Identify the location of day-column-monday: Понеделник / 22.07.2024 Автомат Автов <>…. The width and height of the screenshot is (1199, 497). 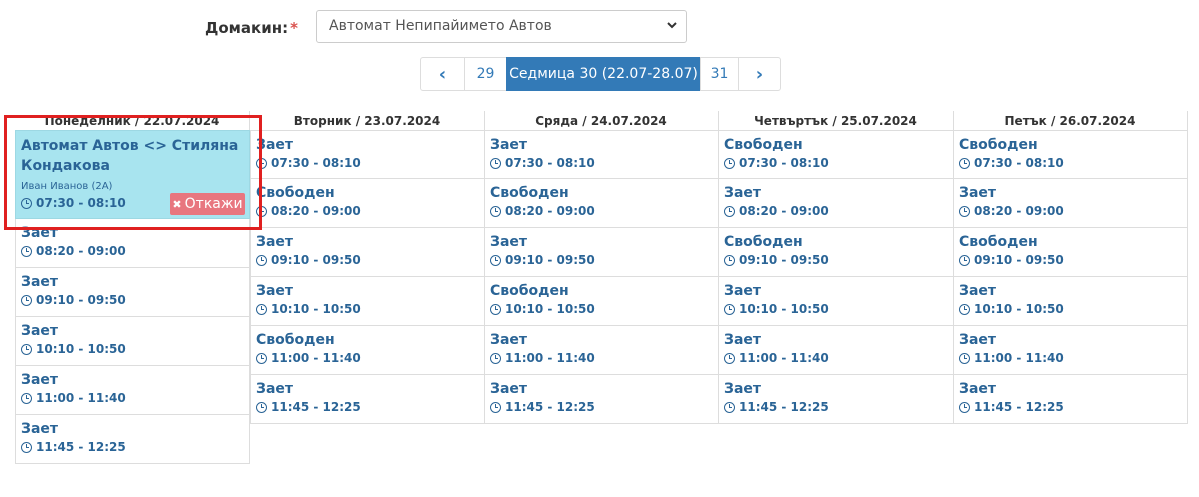
(132, 287).